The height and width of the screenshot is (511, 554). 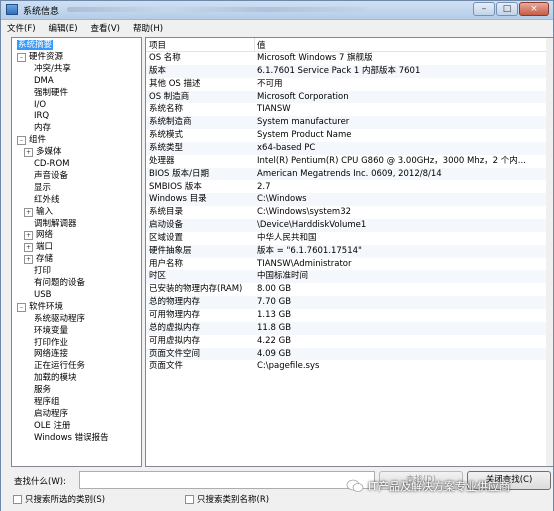 I want to click on tree-item: Windows 错误报告, so click(x=71, y=438).